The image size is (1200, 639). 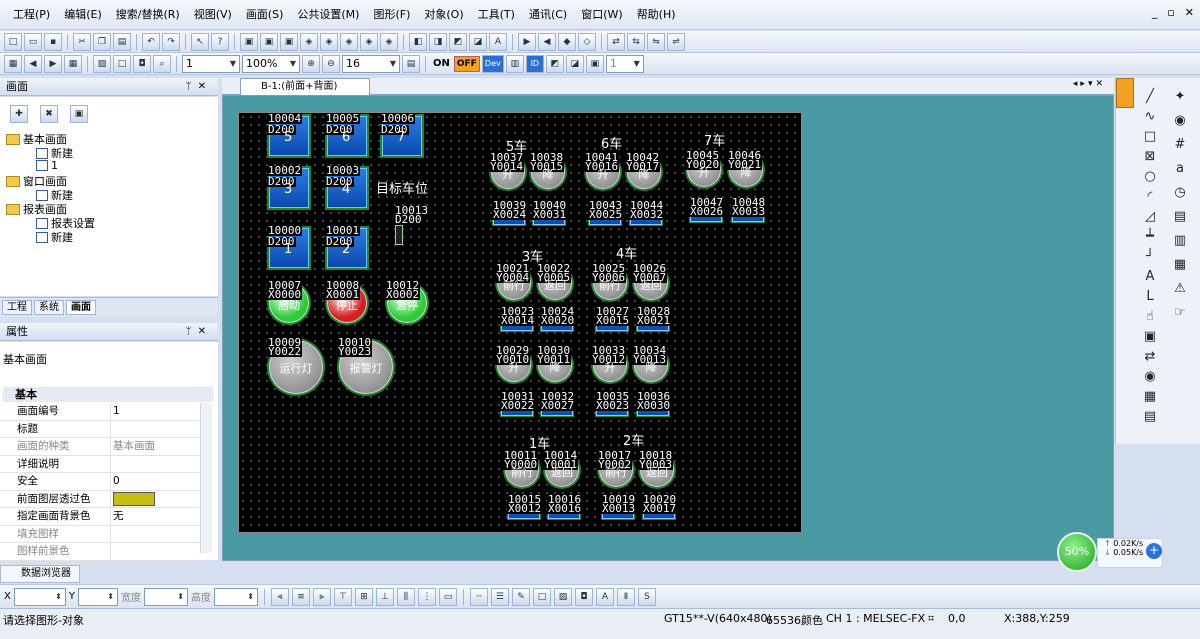 I want to click on rect-icon: □, so click(x=122, y=63).